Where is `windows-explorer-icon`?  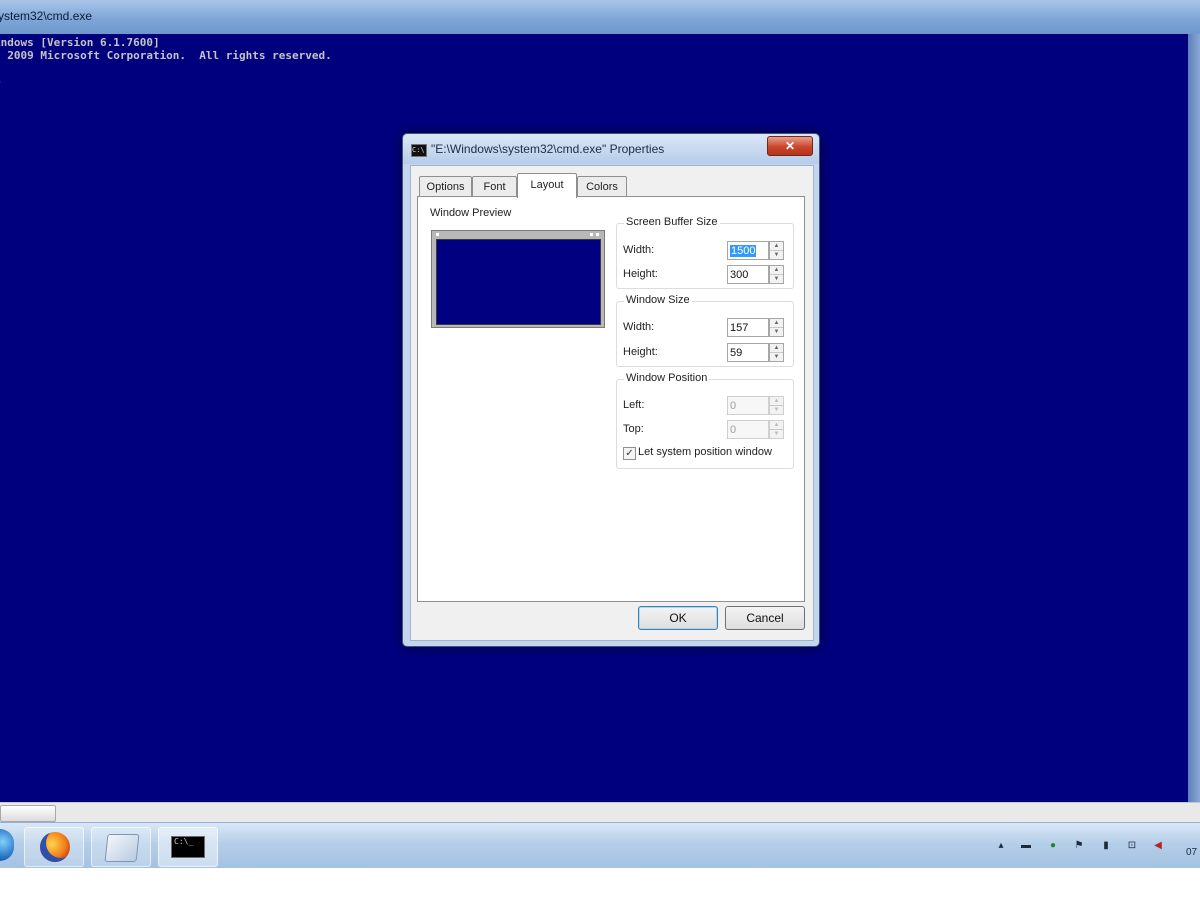
windows-explorer-icon is located at coordinates (122, 848).